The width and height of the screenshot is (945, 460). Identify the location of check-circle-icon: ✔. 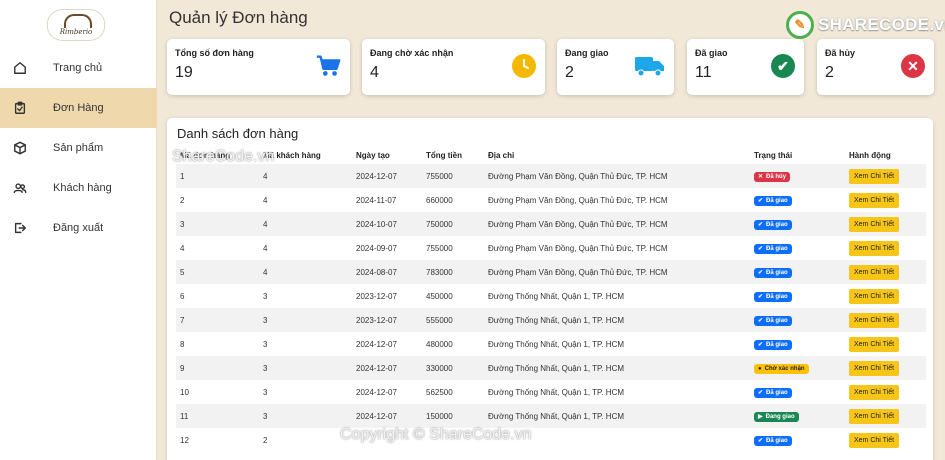
(783, 66).